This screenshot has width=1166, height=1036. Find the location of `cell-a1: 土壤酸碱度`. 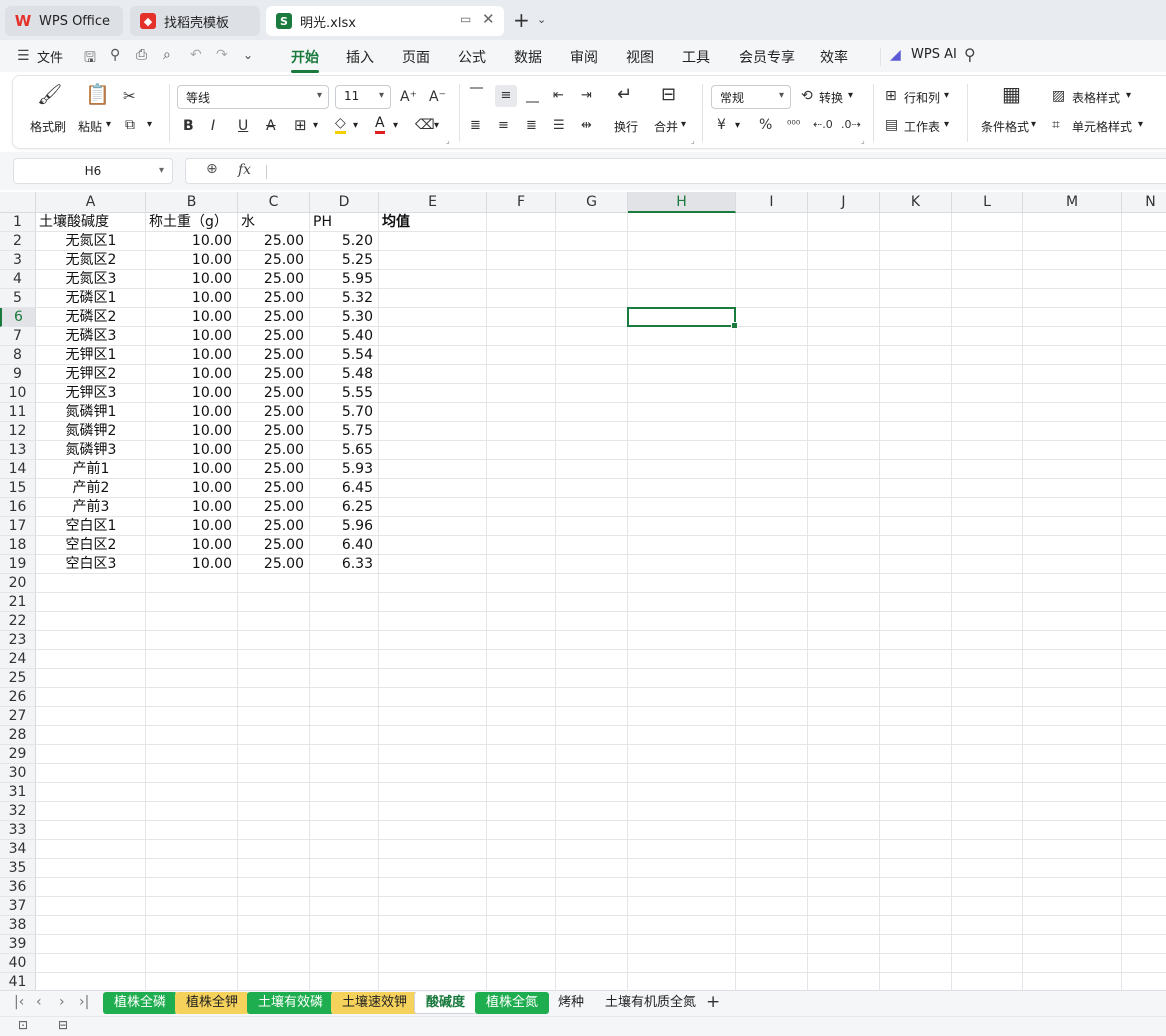

cell-a1: 土壤酸碱度 is located at coordinates (91, 222).